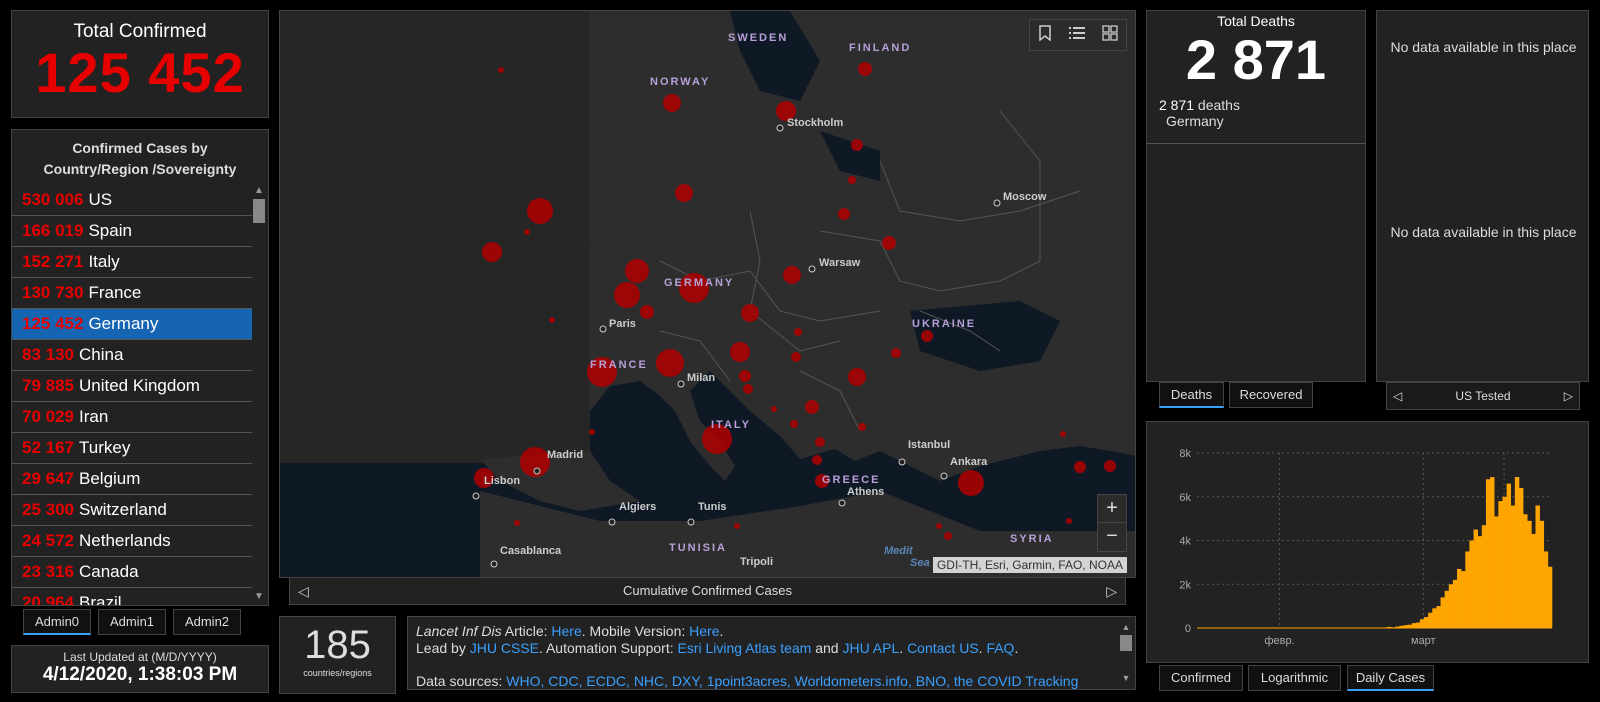 This screenshot has width=1600, height=702. Describe the element at coordinates (140, 657) in the screenshot. I see `last-updated-label: Last Updated at (M/D/YYYY)` at that location.